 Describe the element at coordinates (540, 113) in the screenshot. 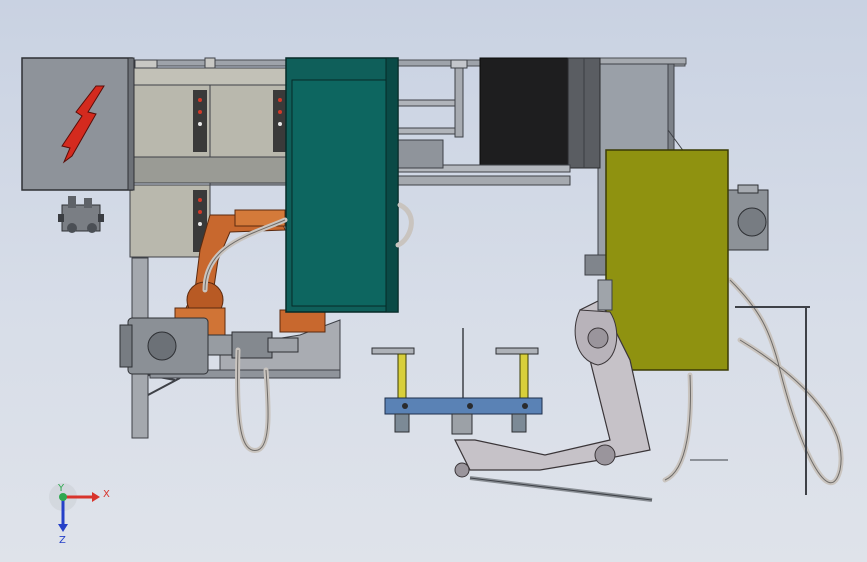

I see `black-unit` at that location.